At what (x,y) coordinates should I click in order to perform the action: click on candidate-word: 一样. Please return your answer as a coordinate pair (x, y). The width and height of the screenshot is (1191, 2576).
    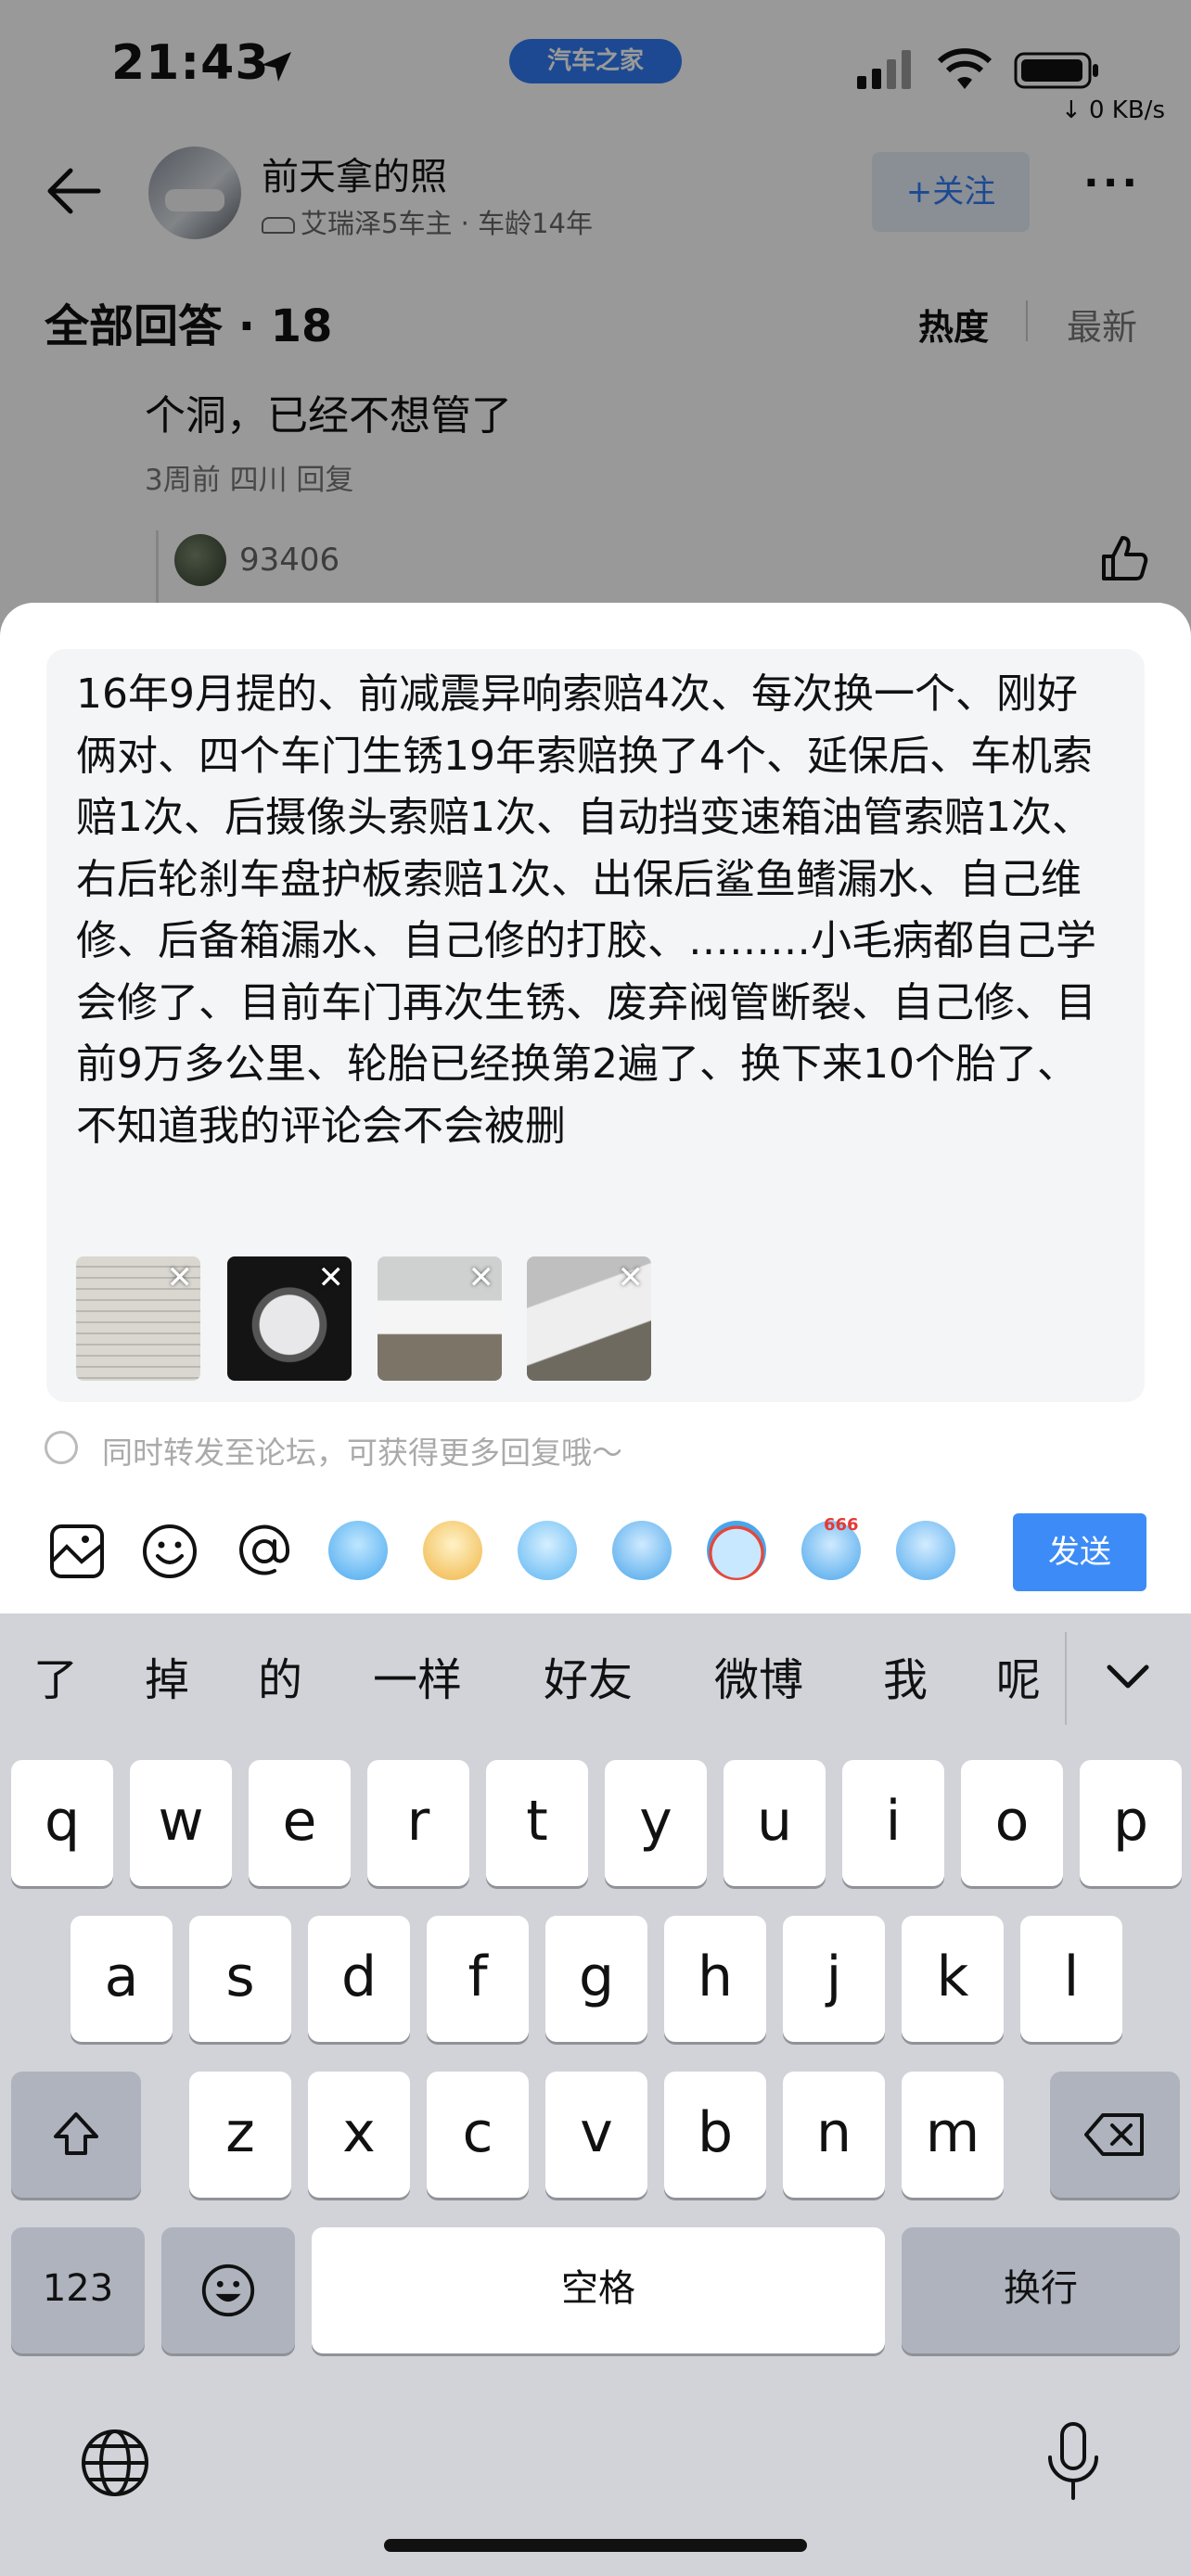
    Looking at the image, I should click on (417, 1675).